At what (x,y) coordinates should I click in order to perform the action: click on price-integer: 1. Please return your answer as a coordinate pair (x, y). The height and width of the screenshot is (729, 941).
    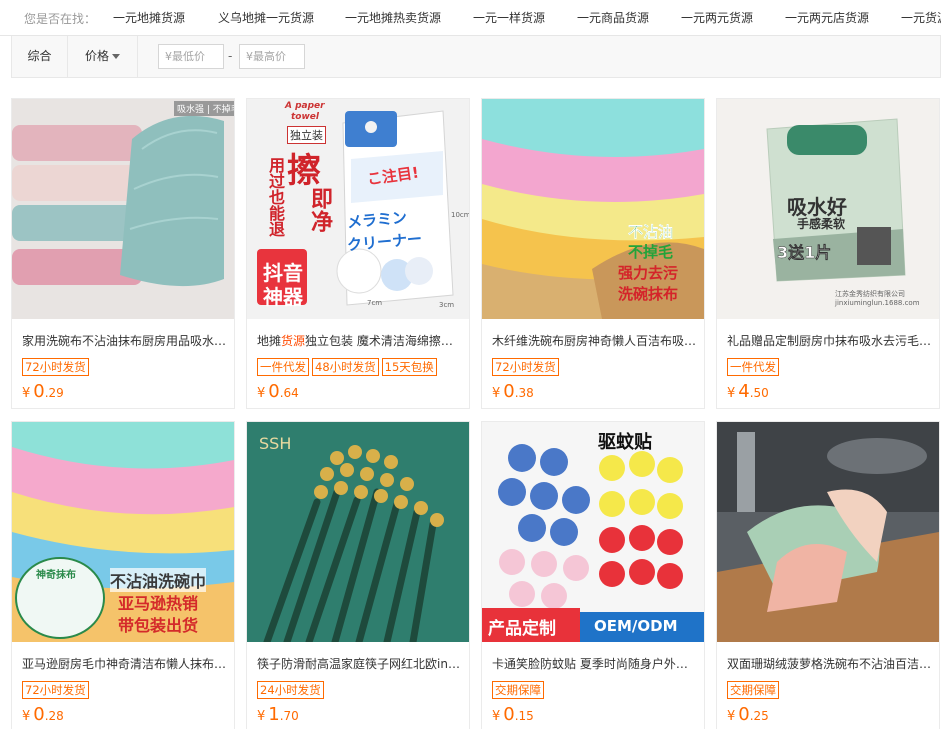
    Looking at the image, I should click on (274, 714).